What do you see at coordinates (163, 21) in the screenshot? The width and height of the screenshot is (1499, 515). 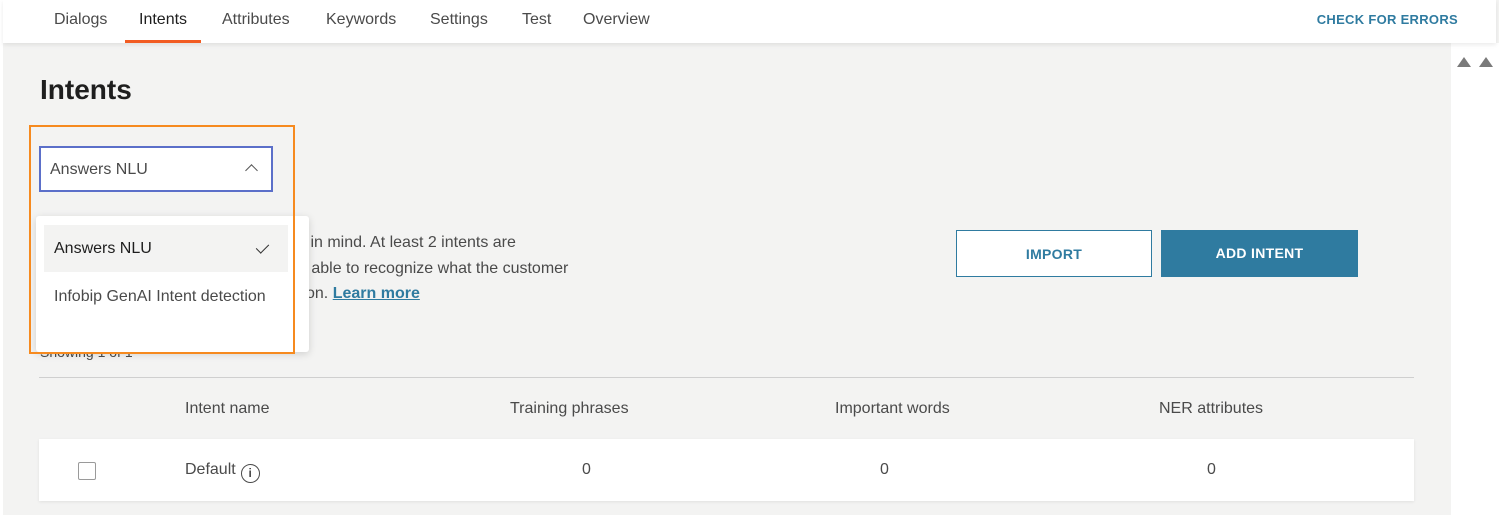 I see `tab-intents: Intents` at bounding box center [163, 21].